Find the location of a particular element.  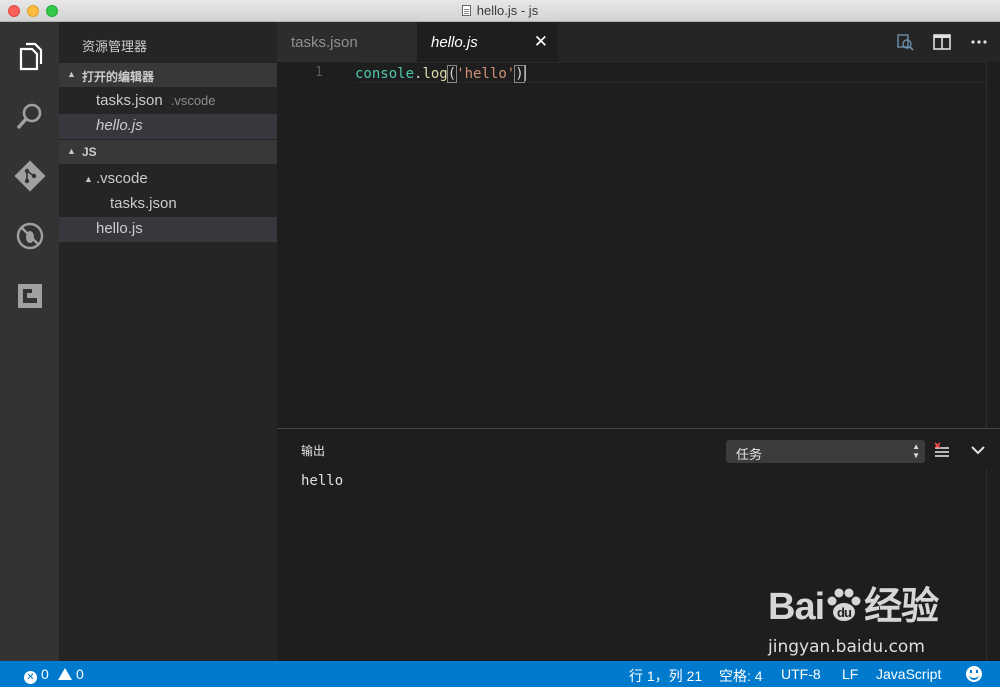

tab-tasks-json: tasks.json is located at coordinates (347, 42).